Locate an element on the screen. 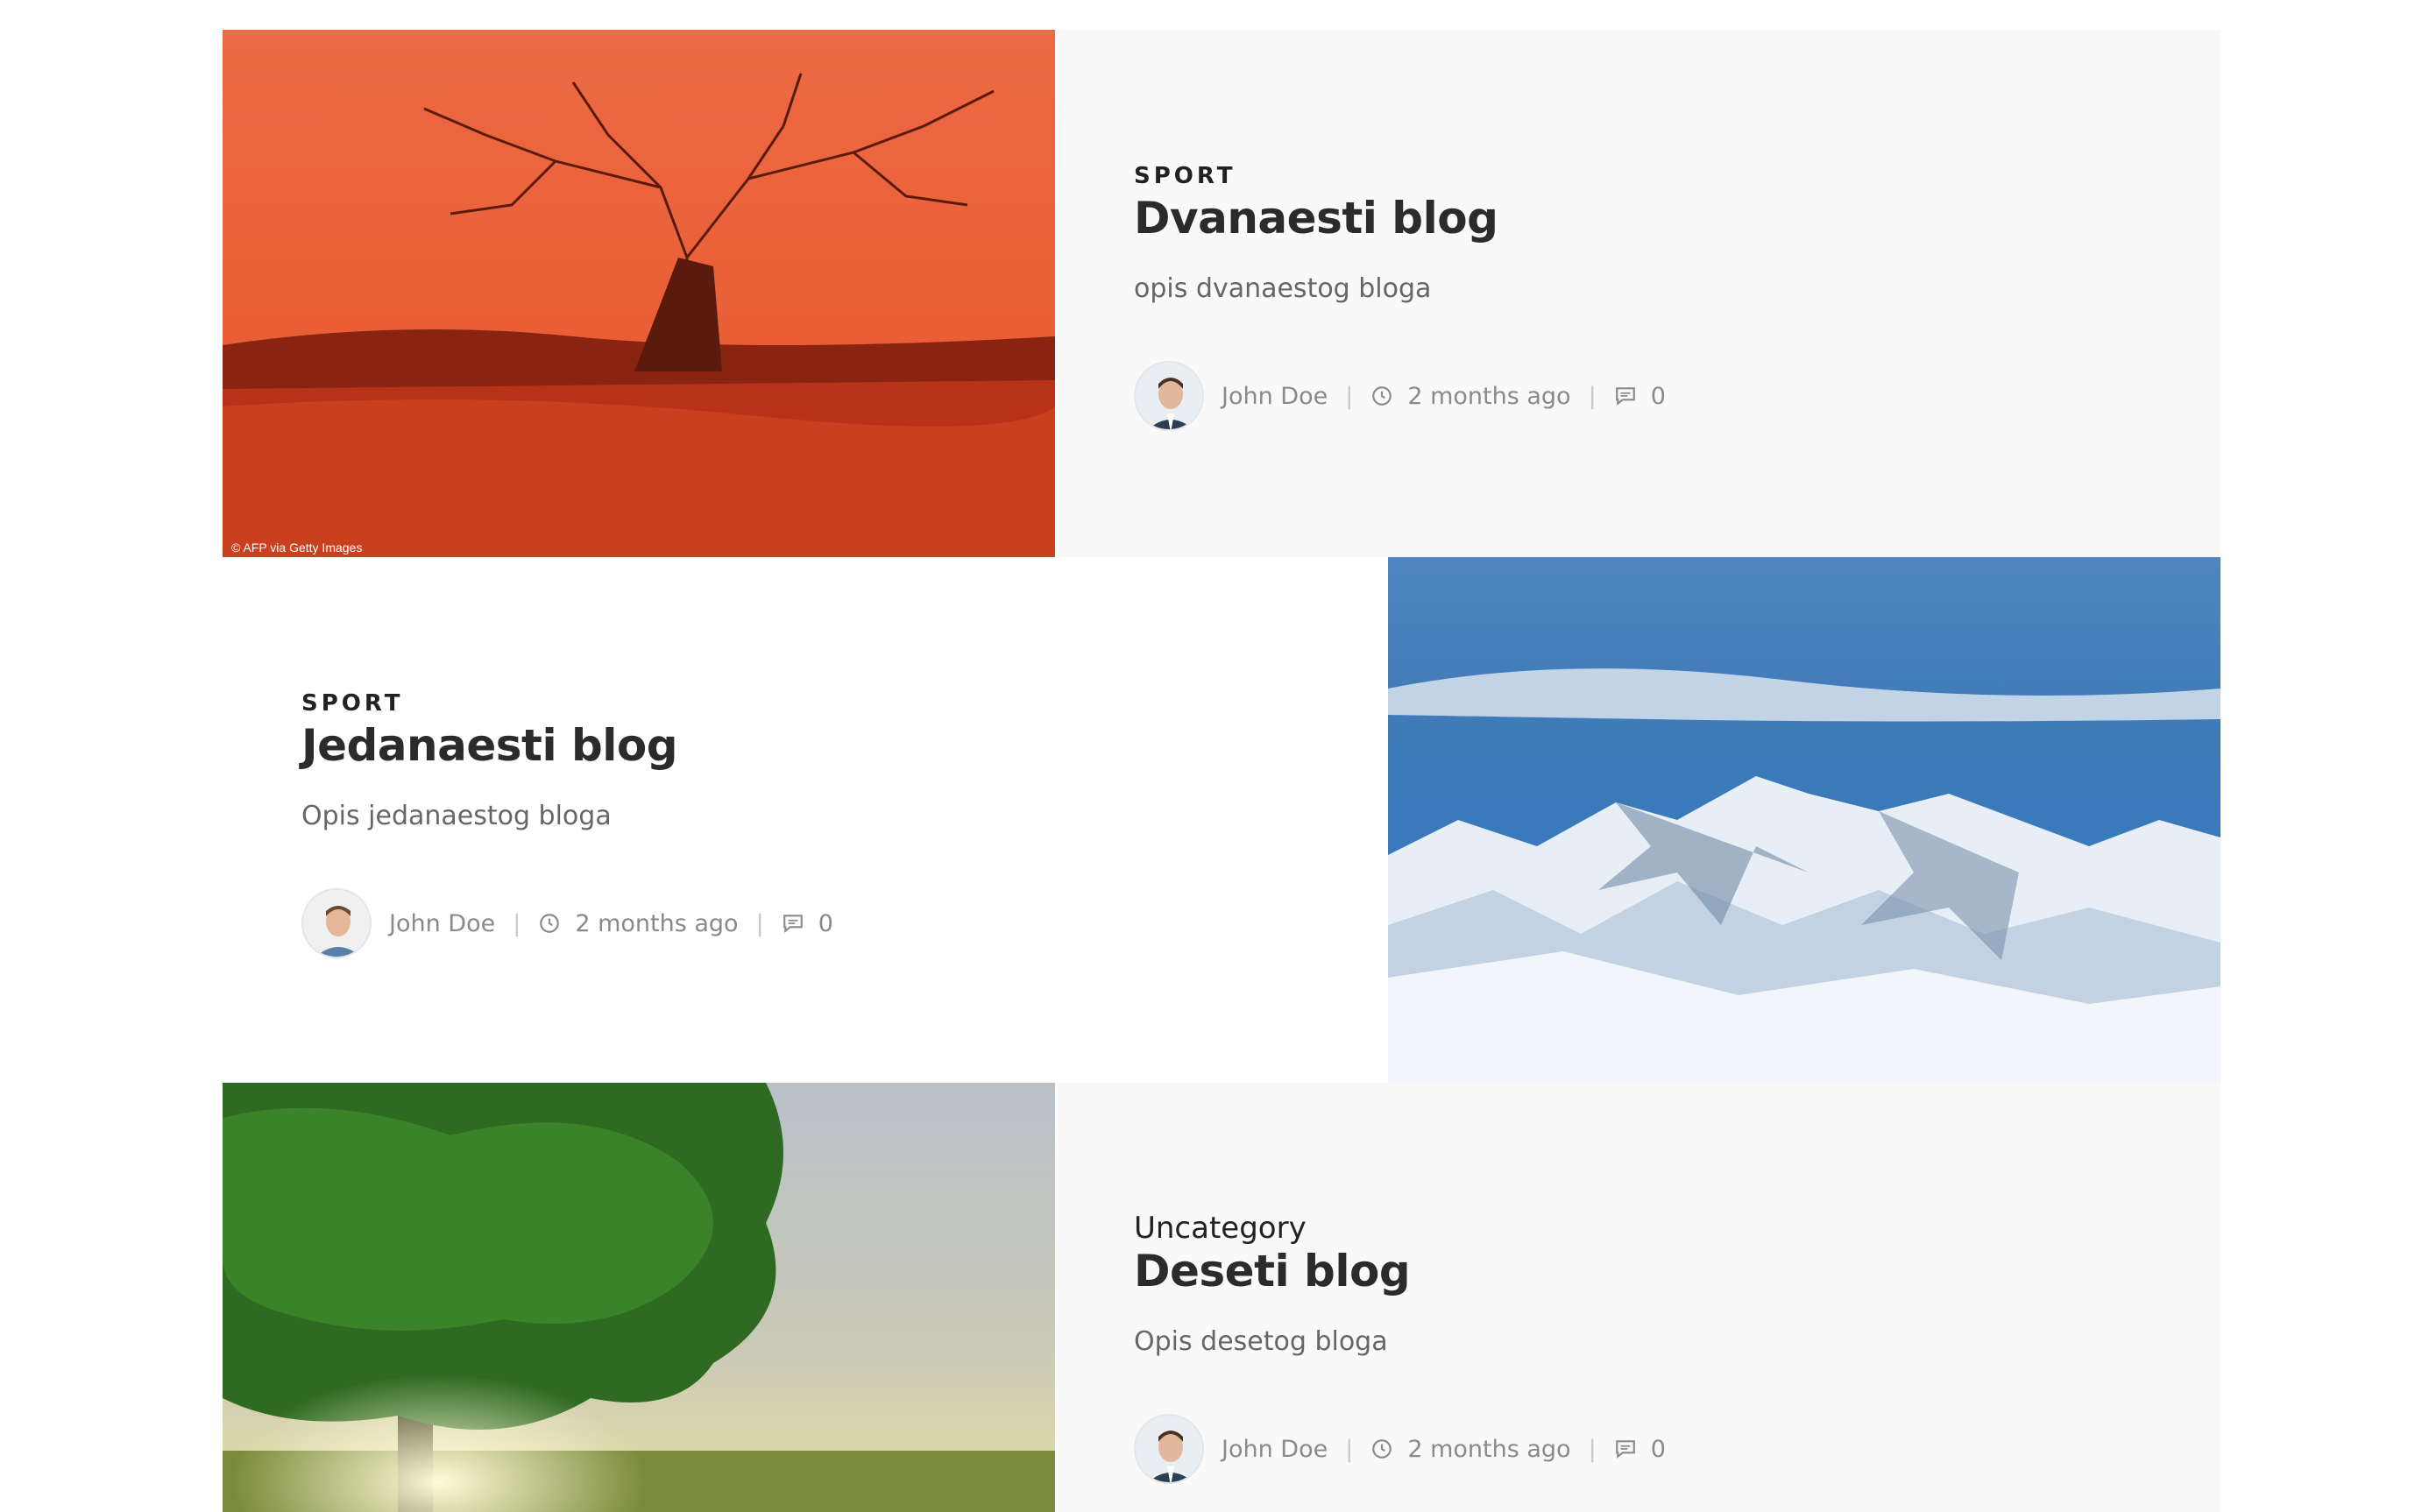 Image resolution: width=2415 pixels, height=1512 pixels. image-caption: © AFP via Getty Images is located at coordinates (296, 548).